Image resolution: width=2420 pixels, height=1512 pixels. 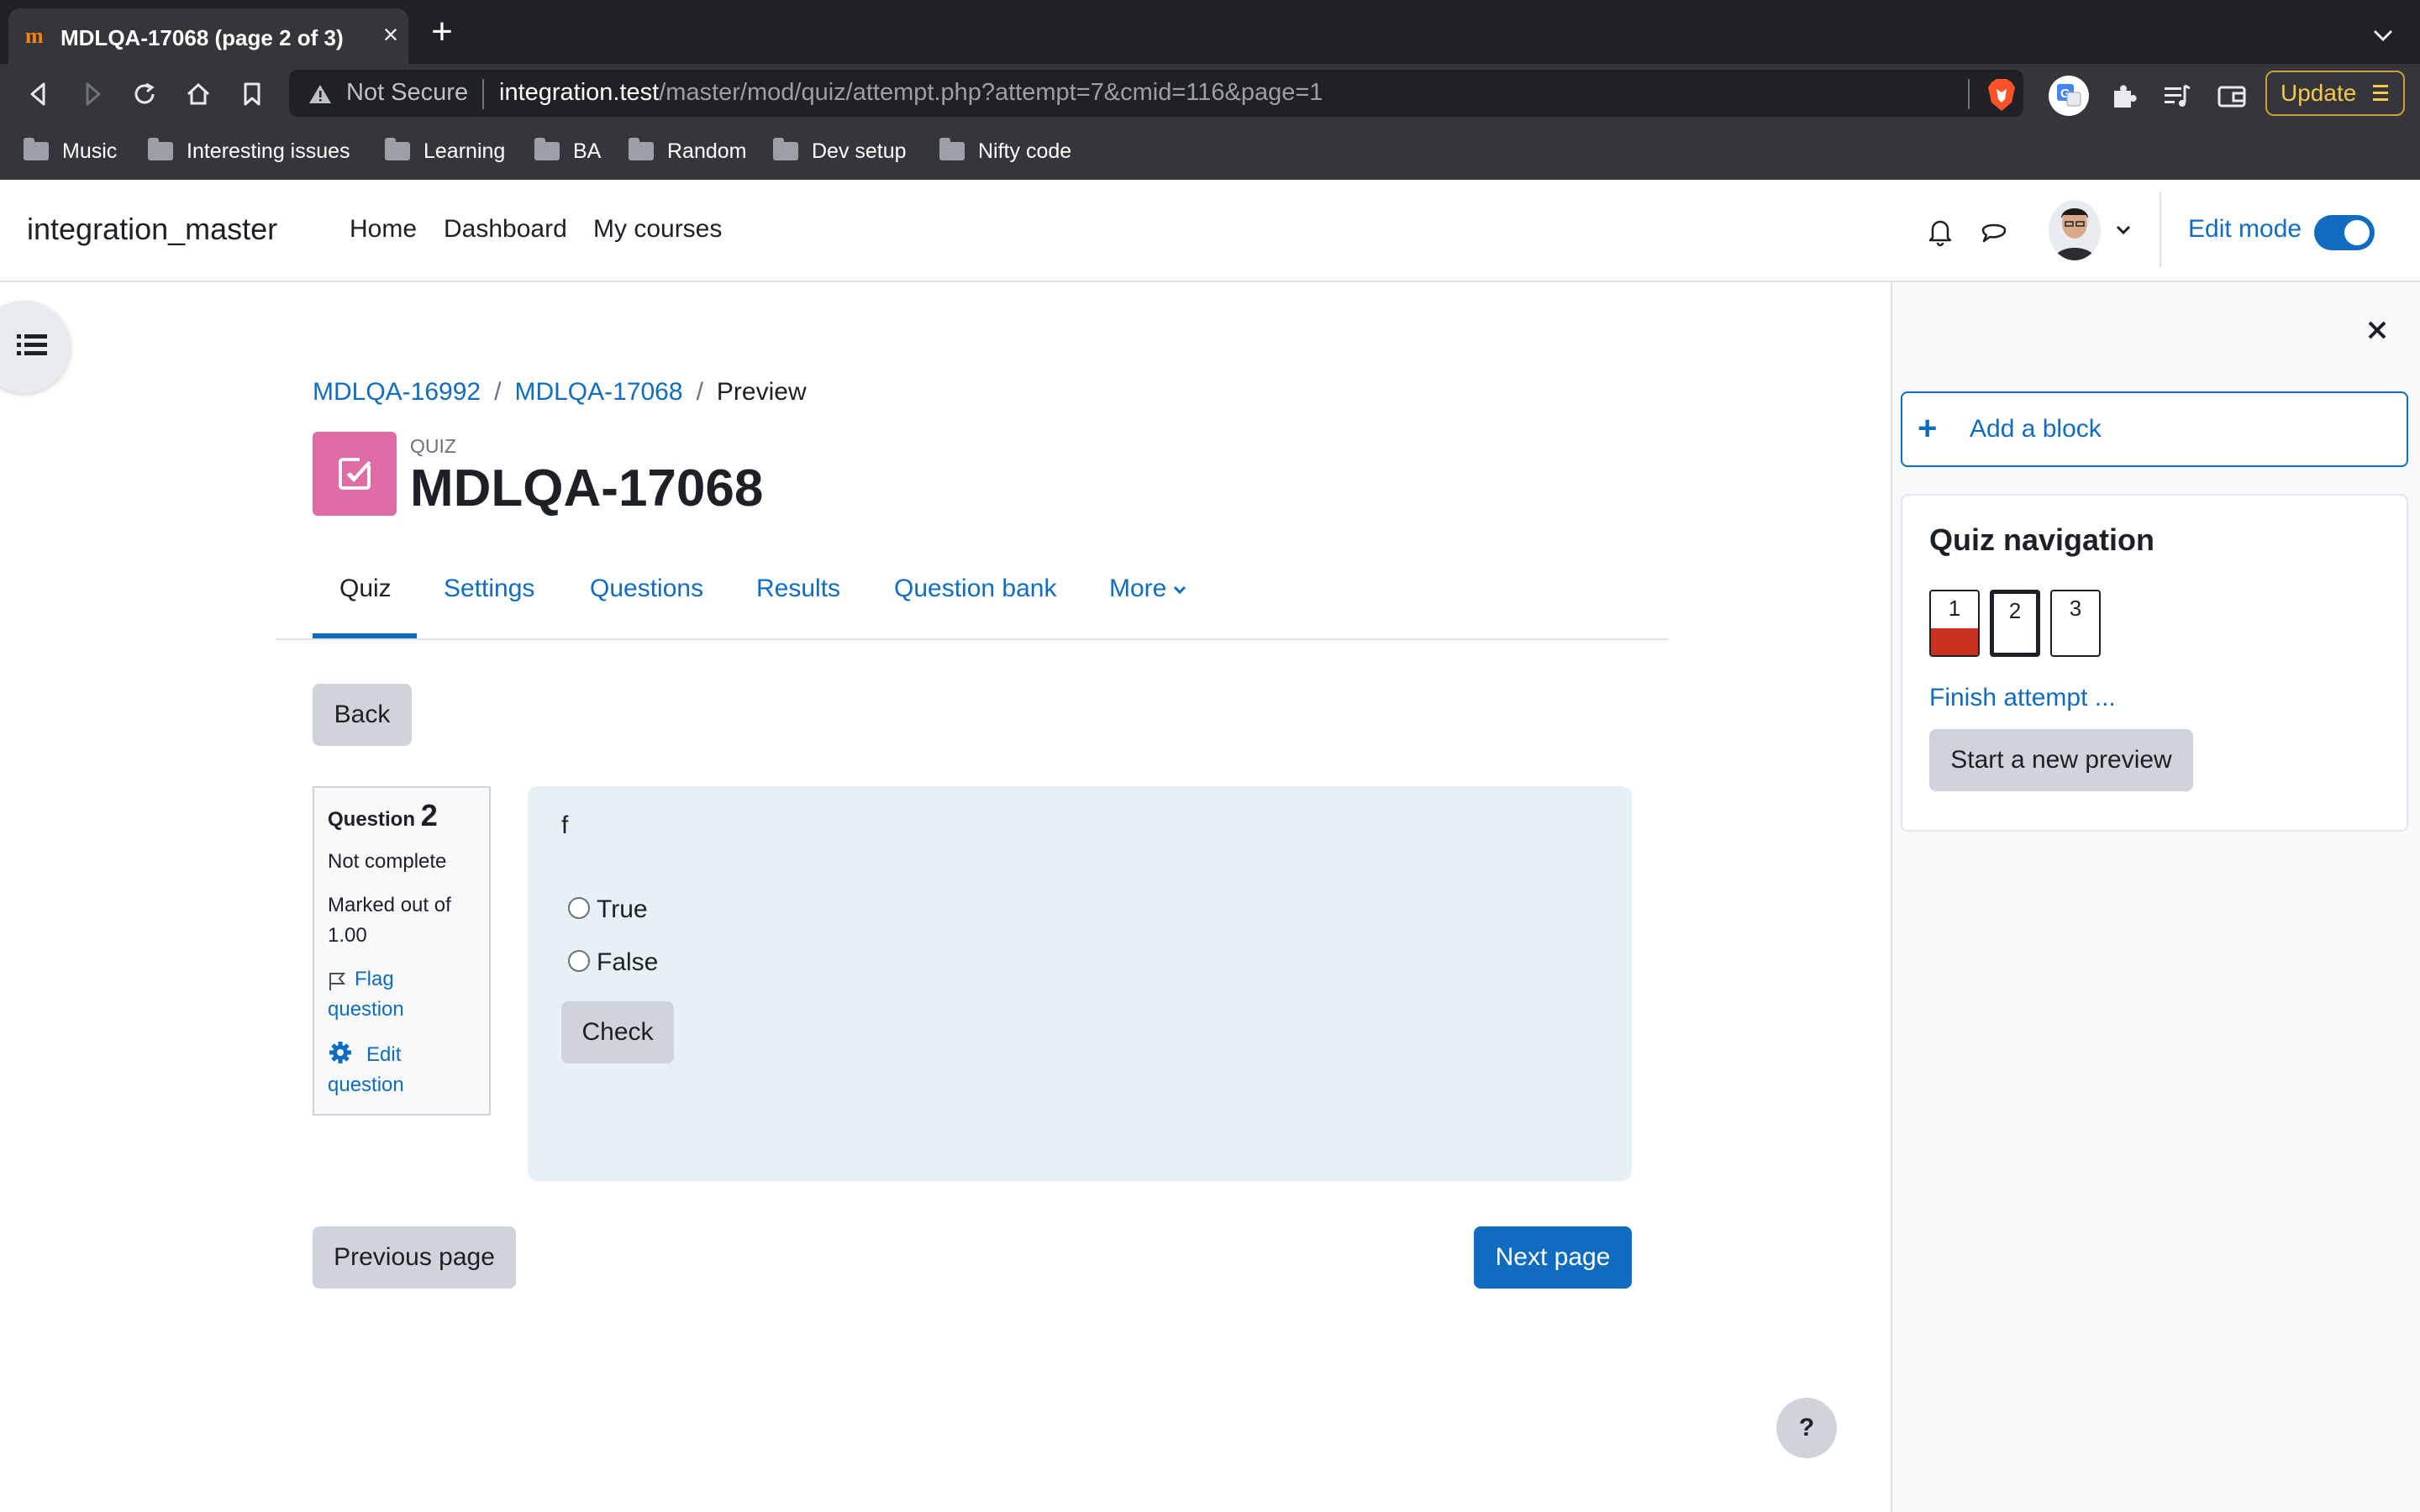 I want to click on bookmark-label: Learning, so click(x=465, y=151).